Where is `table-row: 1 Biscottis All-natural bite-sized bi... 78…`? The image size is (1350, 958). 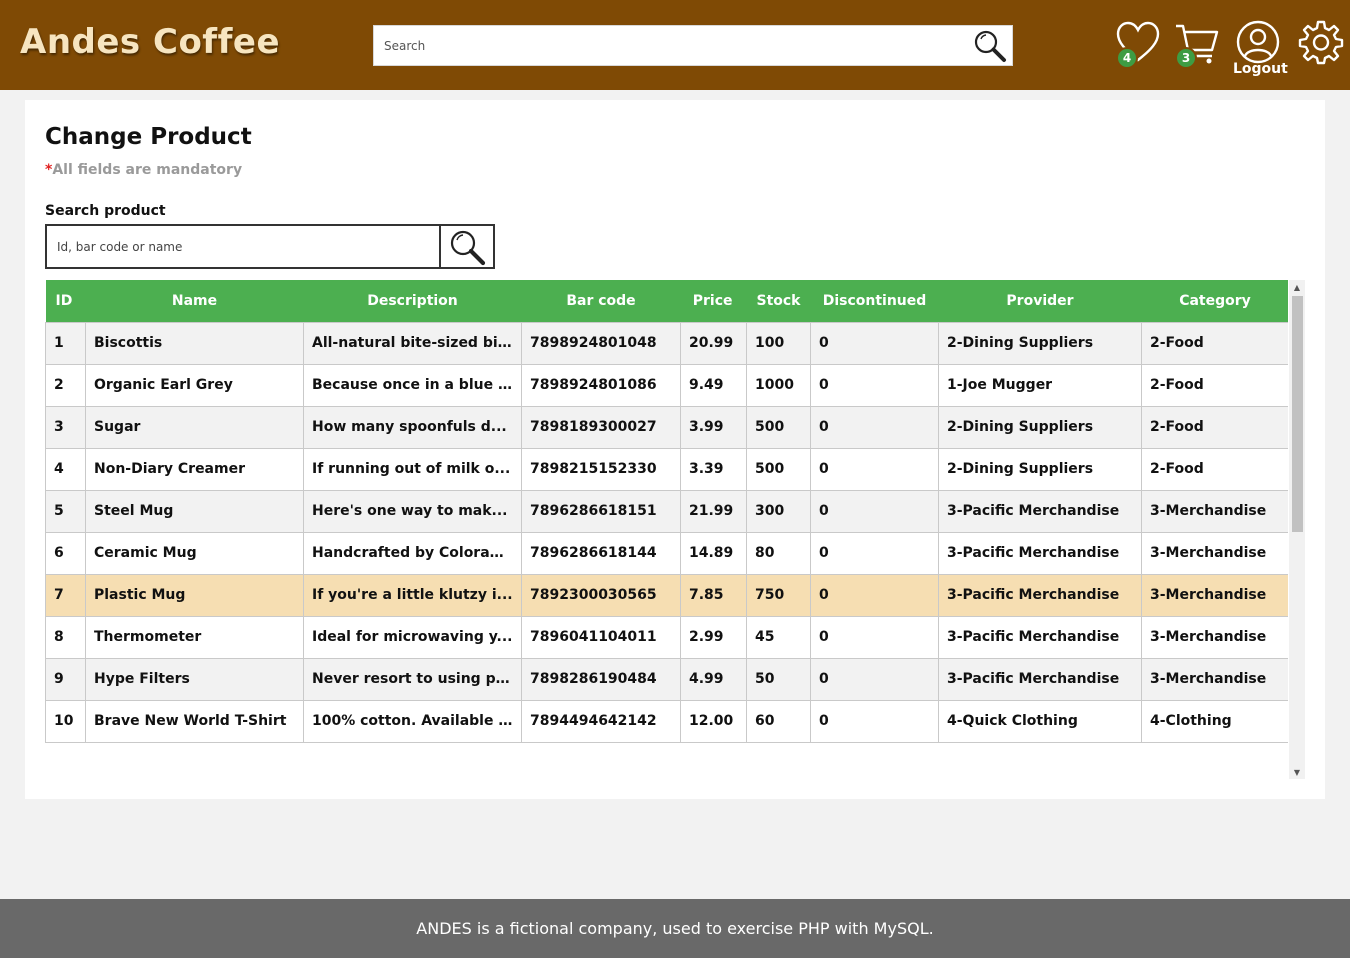
table-row: 1 Biscottis All-natural bite-sized bi... 78… is located at coordinates (666, 343).